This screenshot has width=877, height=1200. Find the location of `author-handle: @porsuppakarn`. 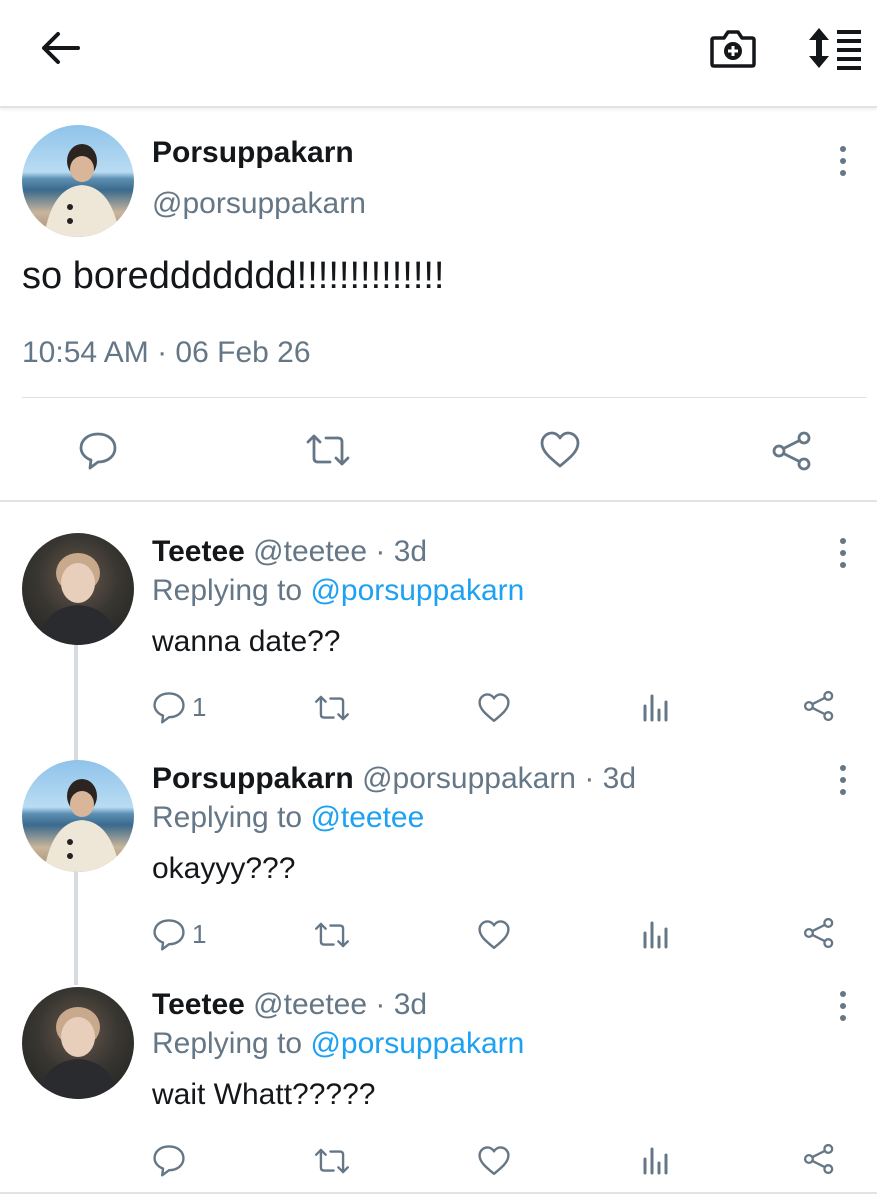

author-handle: @porsuppakarn is located at coordinates (259, 204).